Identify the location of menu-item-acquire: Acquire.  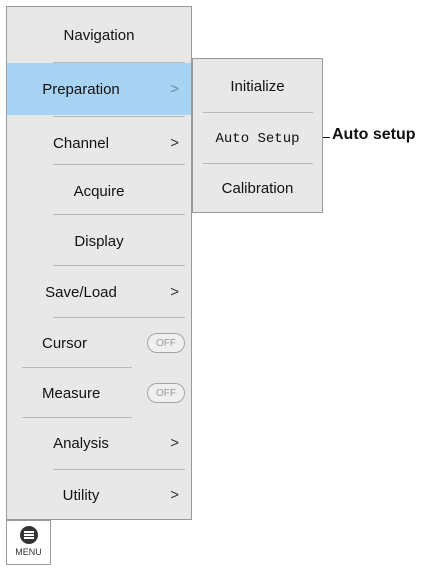
(99, 191).